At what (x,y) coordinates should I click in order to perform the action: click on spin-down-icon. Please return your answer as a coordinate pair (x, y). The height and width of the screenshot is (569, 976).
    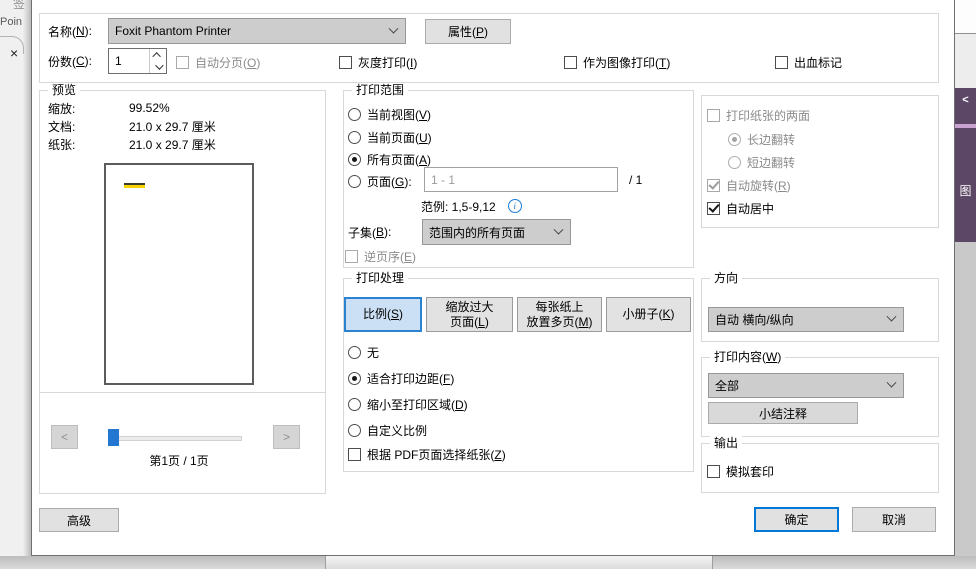
    Looking at the image, I should click on (158, 67).